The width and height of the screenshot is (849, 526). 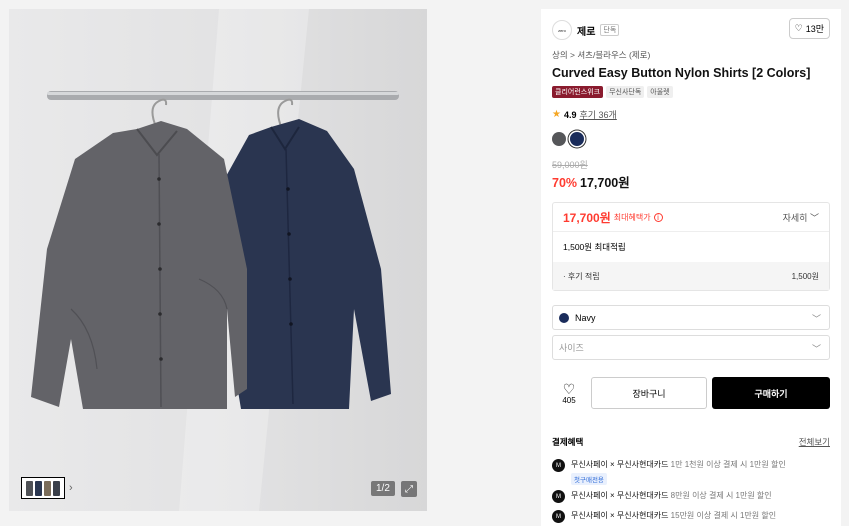 I want to click on max-benefit-header: 17,700원 최대혜택가 i 자세히 ﹀, so click(x=691, y=217).